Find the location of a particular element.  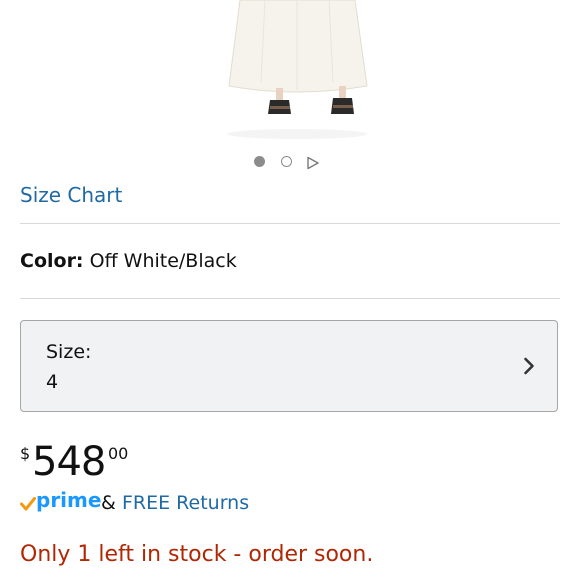

size-chart-link: Size Chart is located at coordinates (71, 195).